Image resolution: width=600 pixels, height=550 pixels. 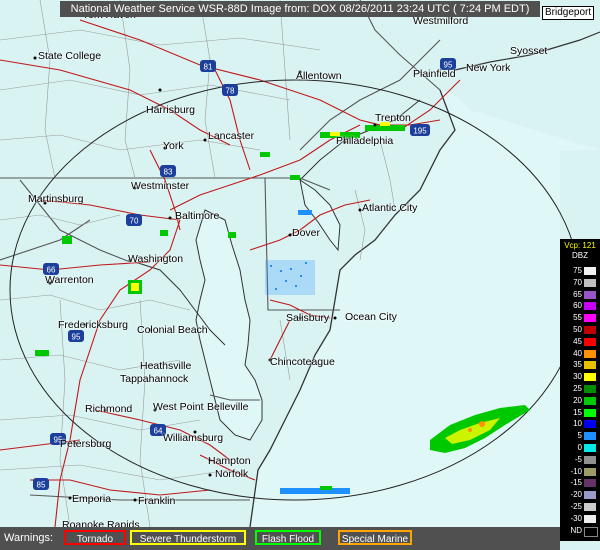 I want to click on shield-i-85: 85, so click(x=41, y=484).